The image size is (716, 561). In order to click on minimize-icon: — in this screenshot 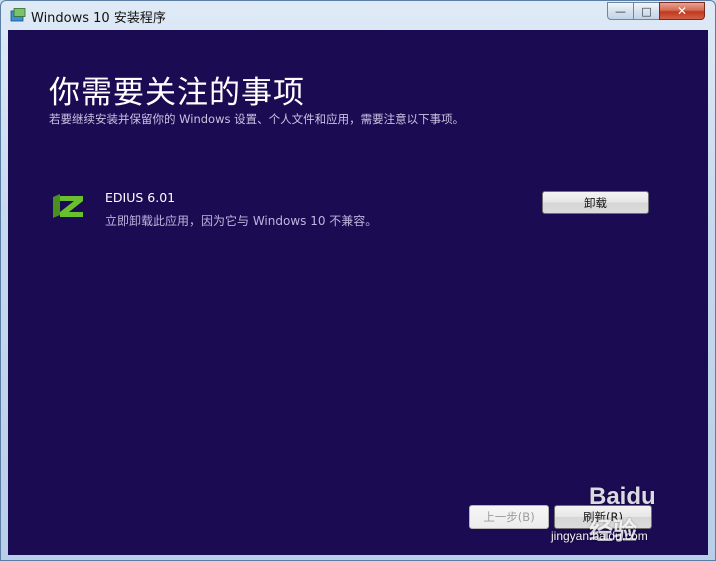, I will do `click(620, 11)`.